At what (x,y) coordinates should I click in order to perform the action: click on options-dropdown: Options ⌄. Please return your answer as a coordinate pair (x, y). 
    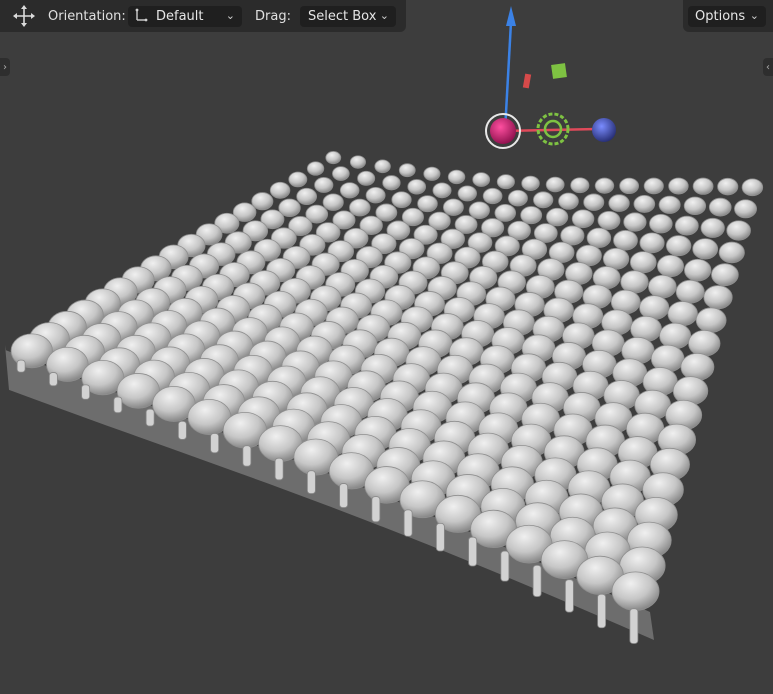
    Looking at the image, I should click on (727, 16).